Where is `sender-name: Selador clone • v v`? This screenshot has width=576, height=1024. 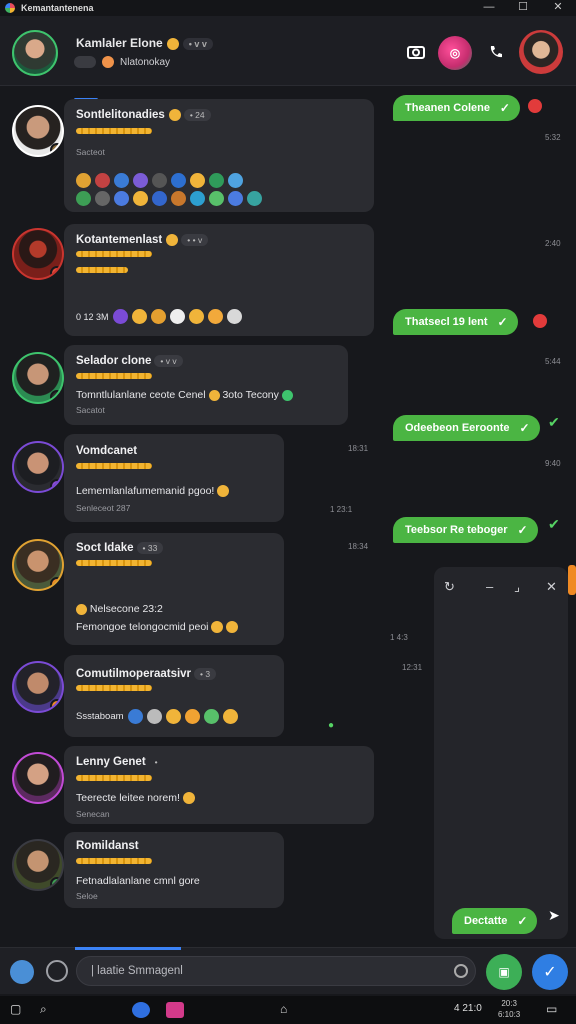
sender-name: Selador clone • v v is located at coordinates (129, 361).